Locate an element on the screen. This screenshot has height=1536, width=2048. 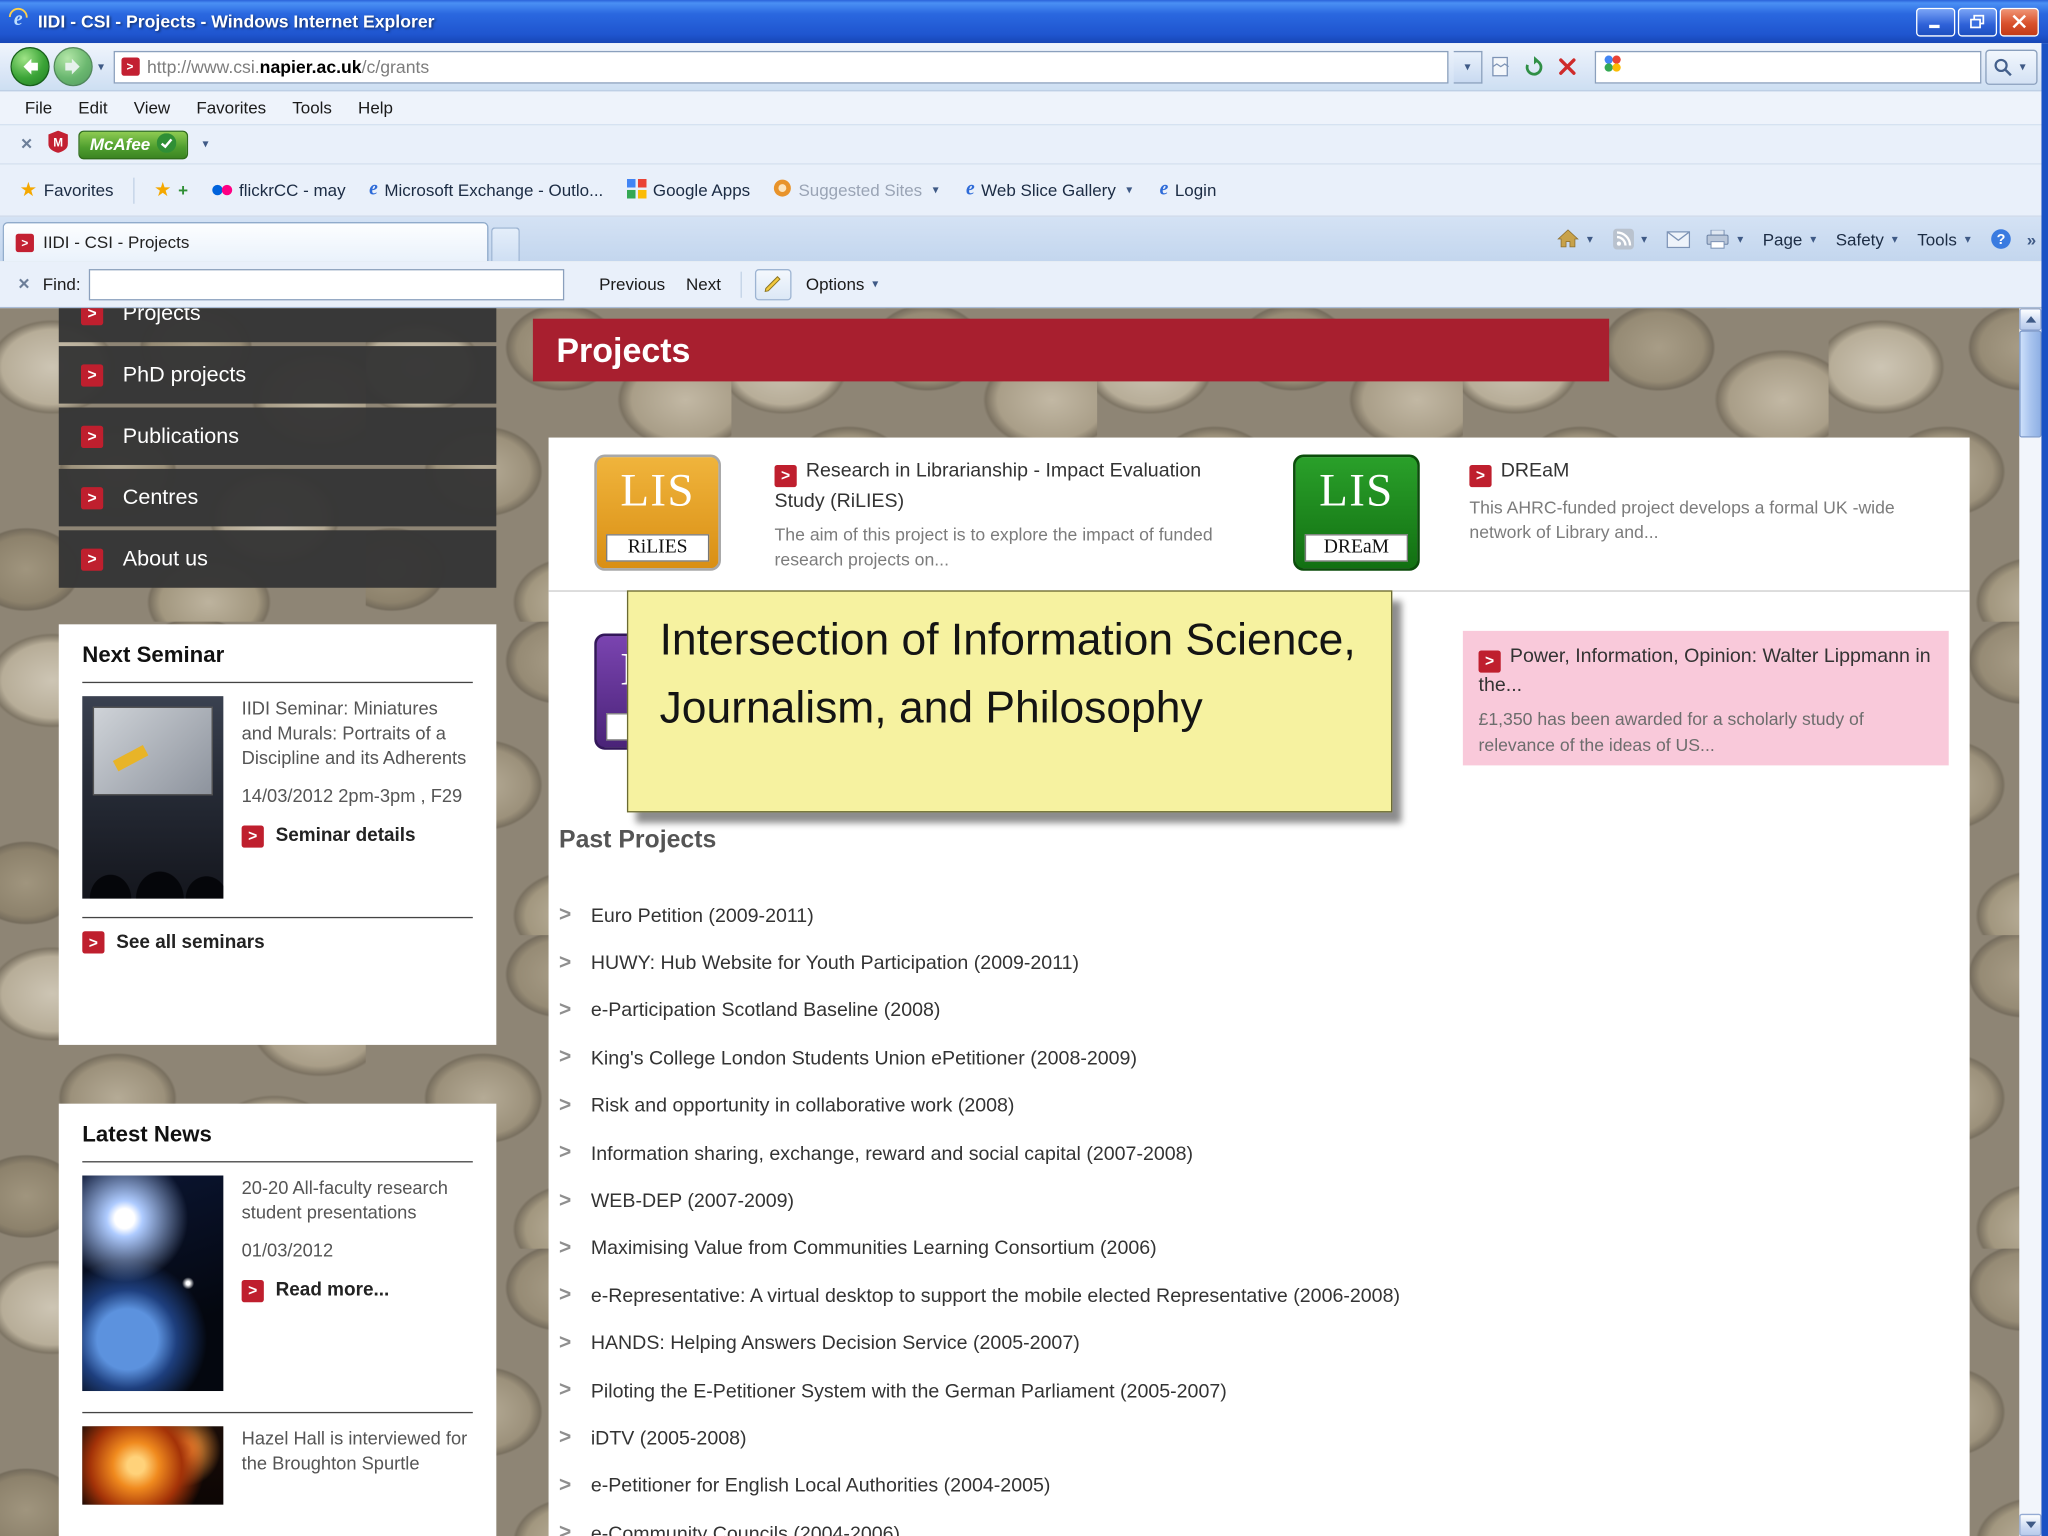
favorites-bar-item-flickrcc: flickrCC - may is located at coordinates (278, 190).